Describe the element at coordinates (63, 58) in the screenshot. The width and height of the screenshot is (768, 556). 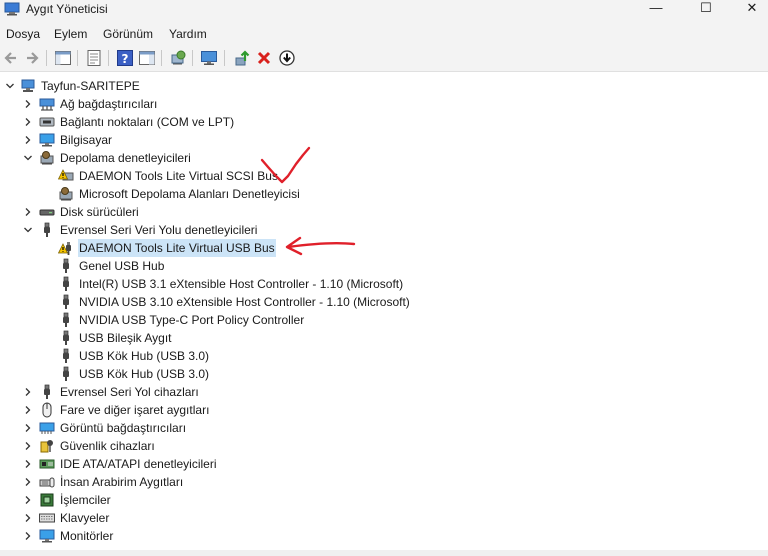
I see `console-tree-icon` at that location.